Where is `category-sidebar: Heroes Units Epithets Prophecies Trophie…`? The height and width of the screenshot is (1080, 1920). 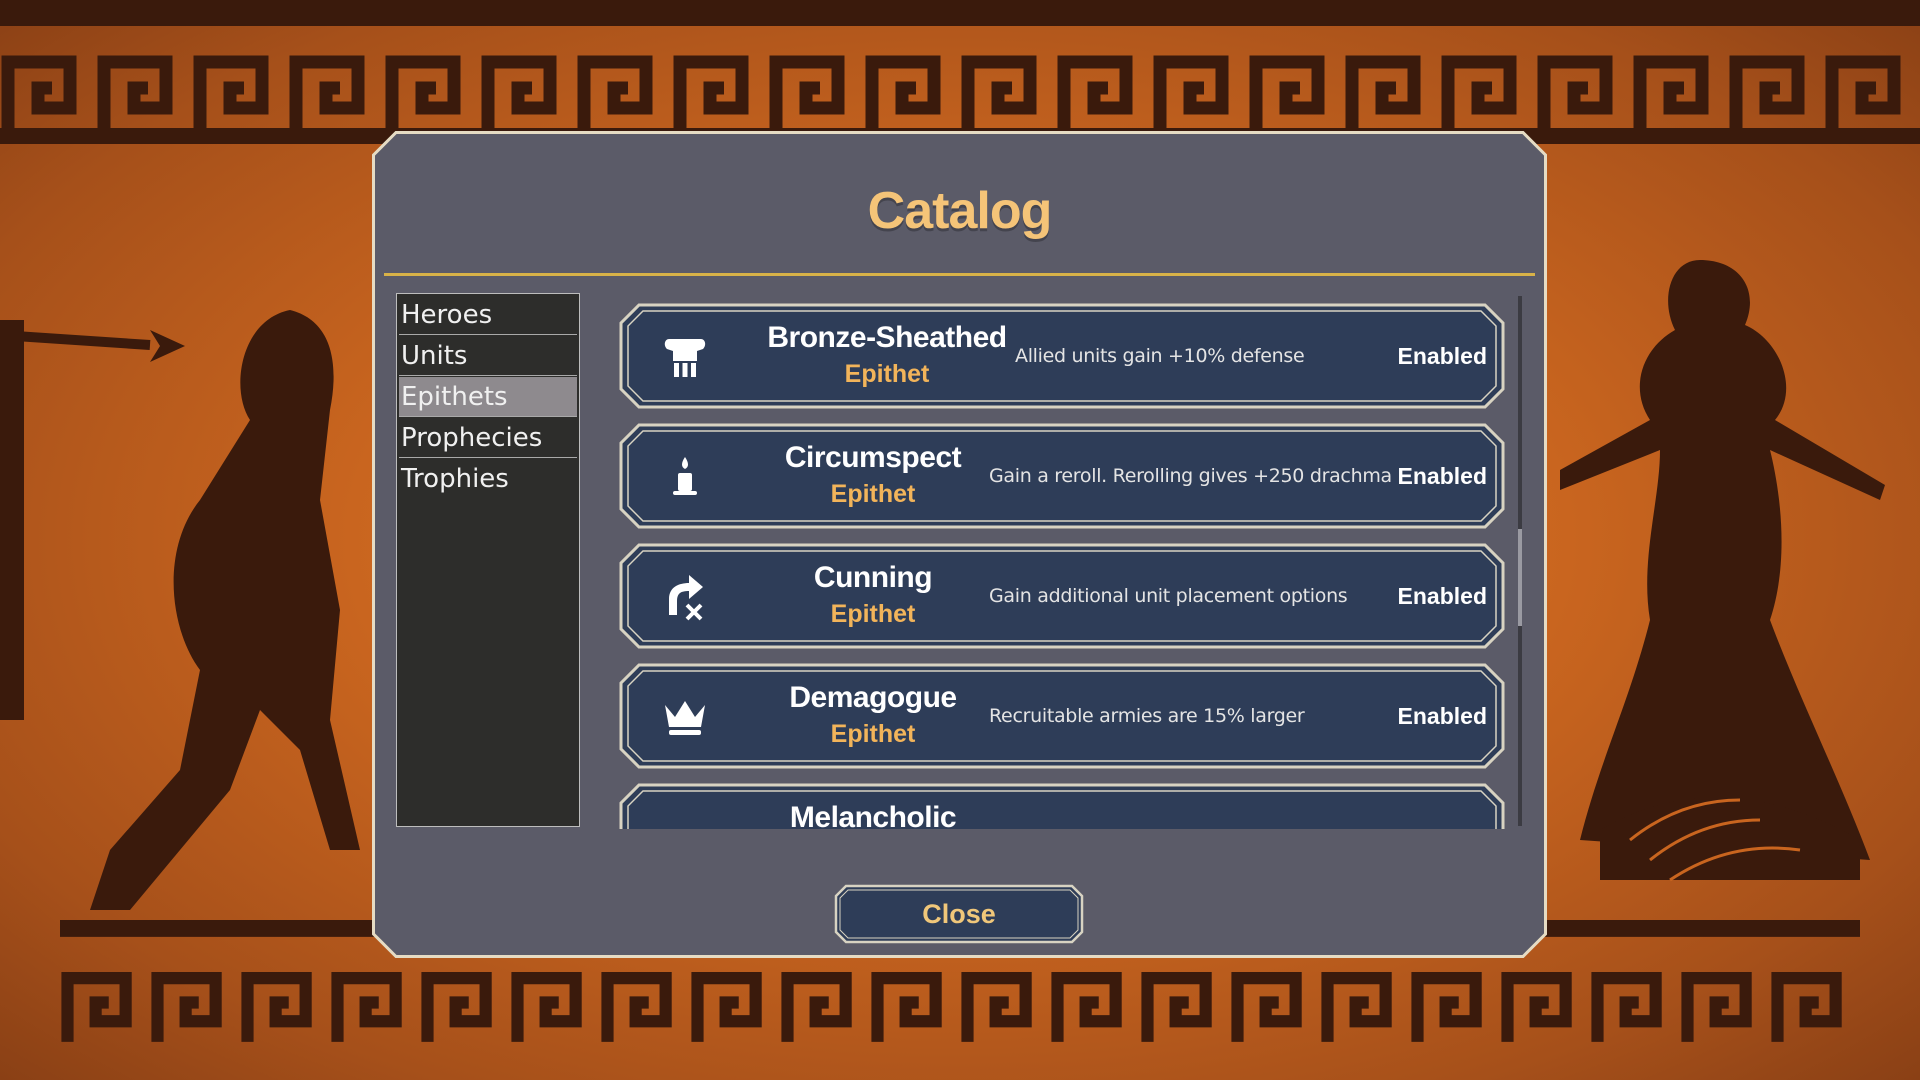 category-sidebar: Heroes Units Epithets Prophecies Trophie… is located at coordinates (488, 560).